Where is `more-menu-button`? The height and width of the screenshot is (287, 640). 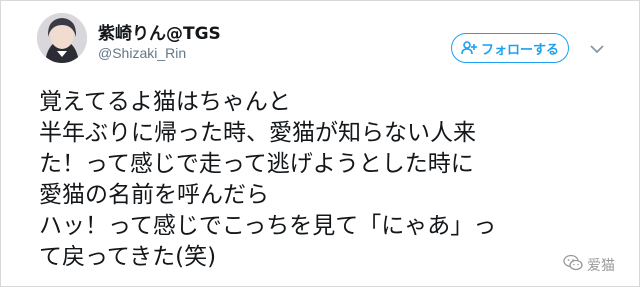 more-menu-button is located at coordinates (597, 48).